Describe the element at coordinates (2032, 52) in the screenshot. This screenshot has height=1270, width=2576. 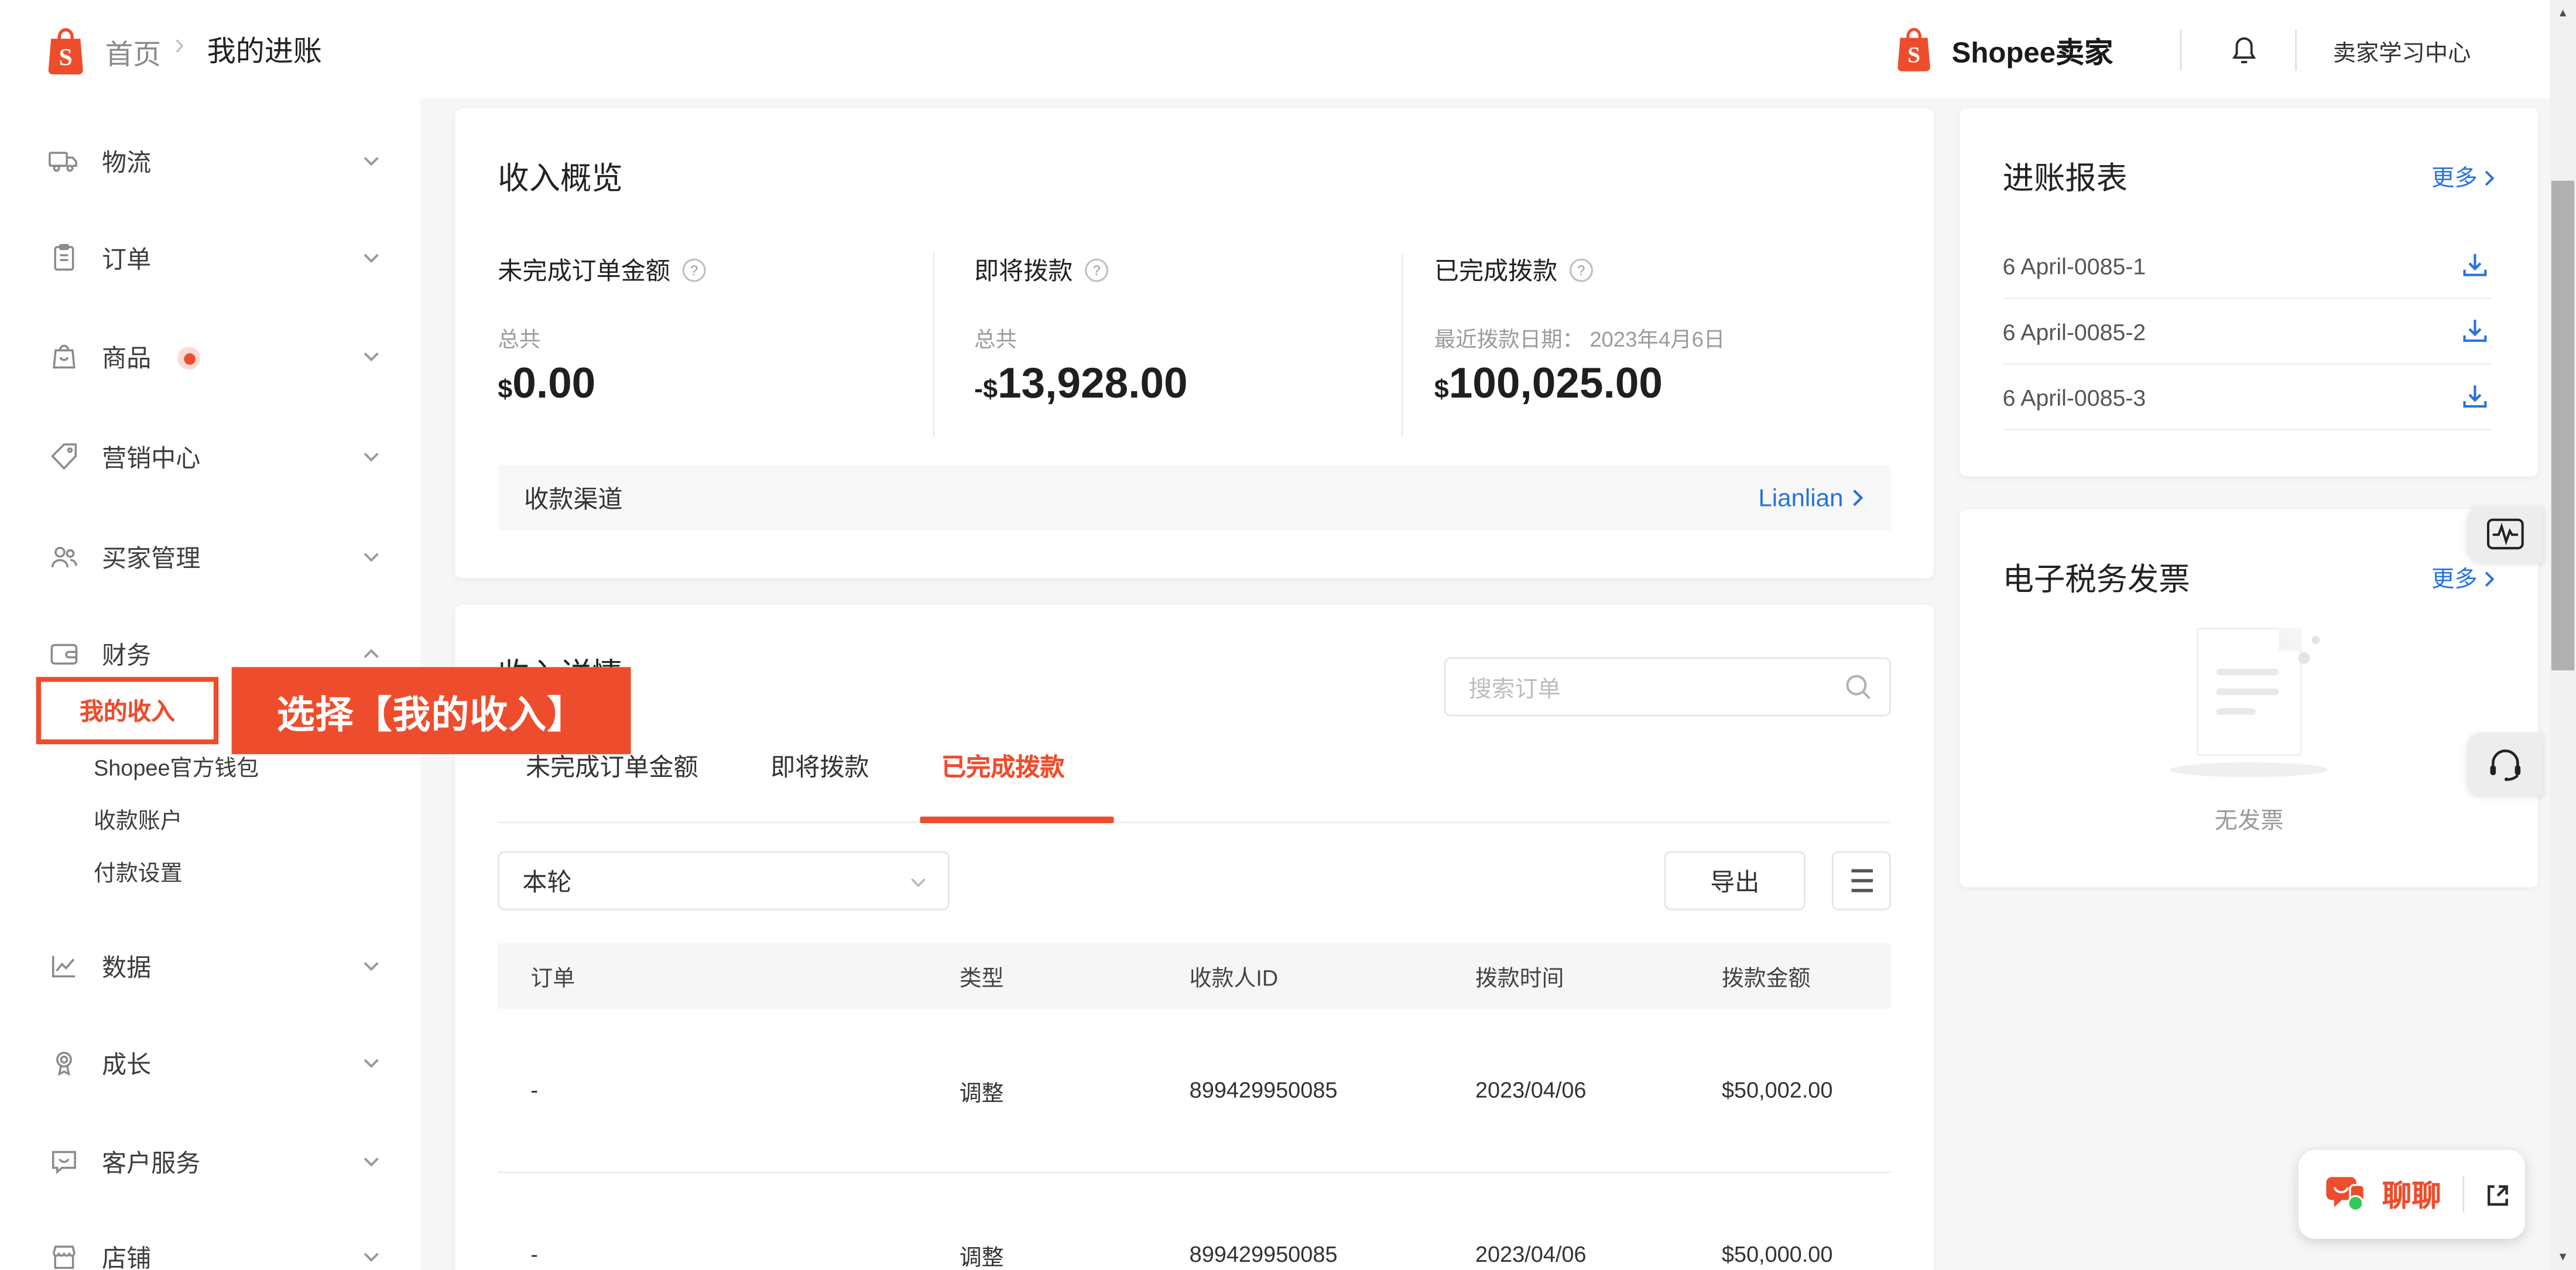
I see `brand-title: Shopee卖家` at that location.